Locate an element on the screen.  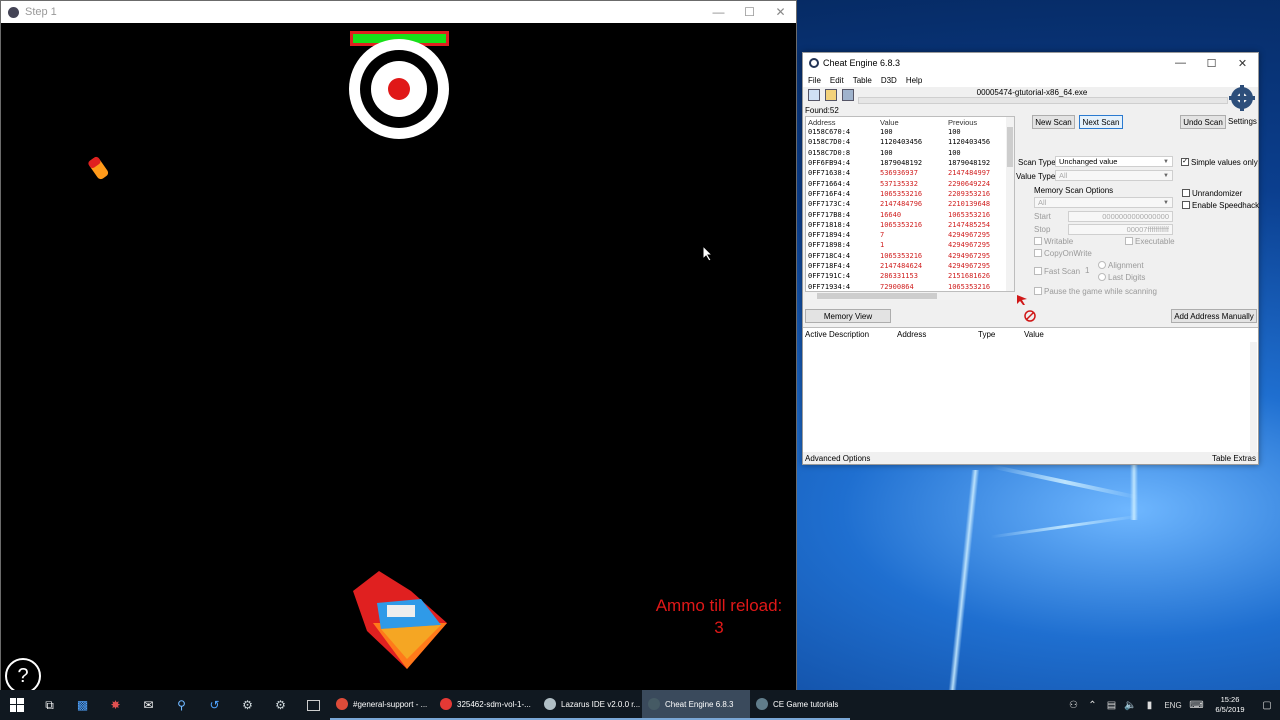
menu-edit: Edit is located at coordinates (837, 80).